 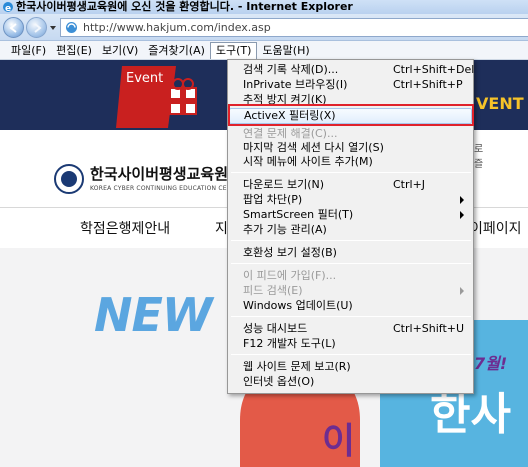 I want to click on history-dropdown-icon, so click(x=53, y=28).